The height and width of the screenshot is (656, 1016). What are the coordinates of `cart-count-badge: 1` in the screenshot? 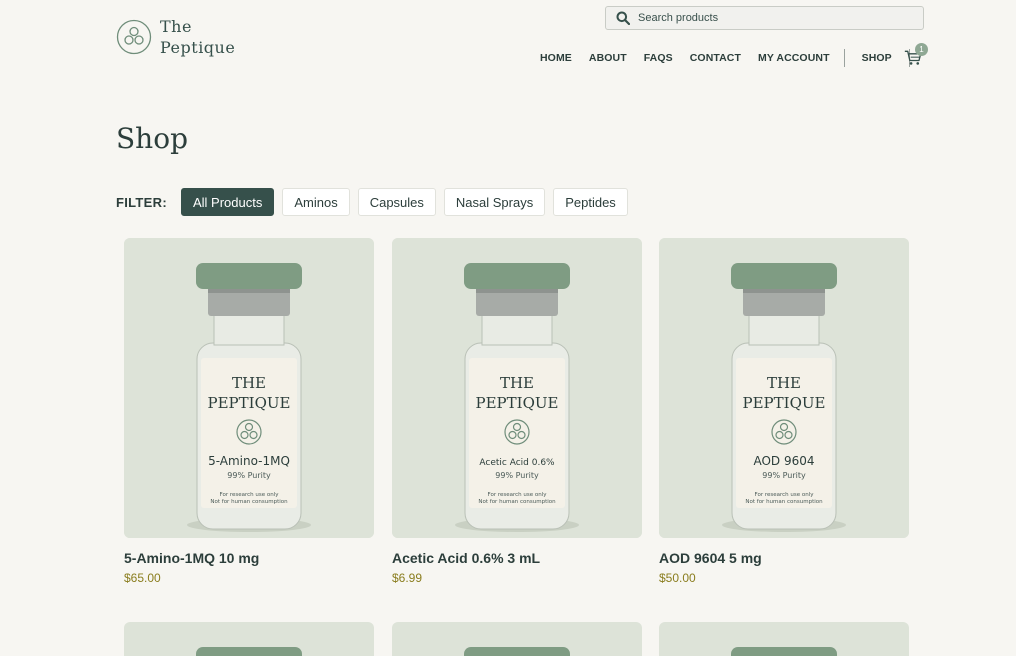 It's located at (921, 49).